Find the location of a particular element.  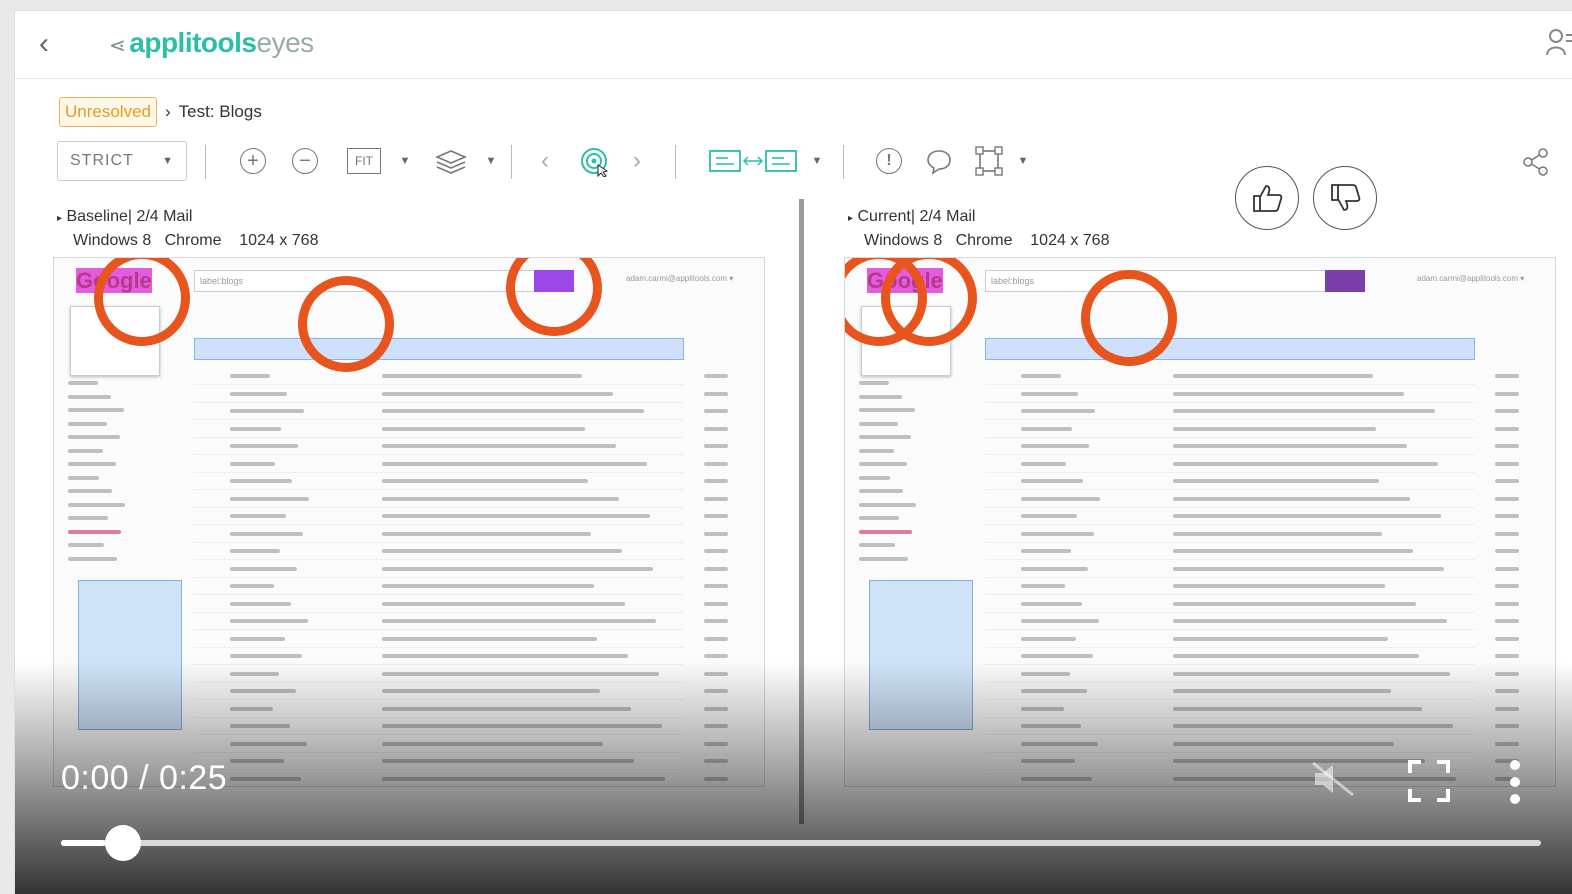

zoom-out-icon: − is located at coordinates (305, 161).